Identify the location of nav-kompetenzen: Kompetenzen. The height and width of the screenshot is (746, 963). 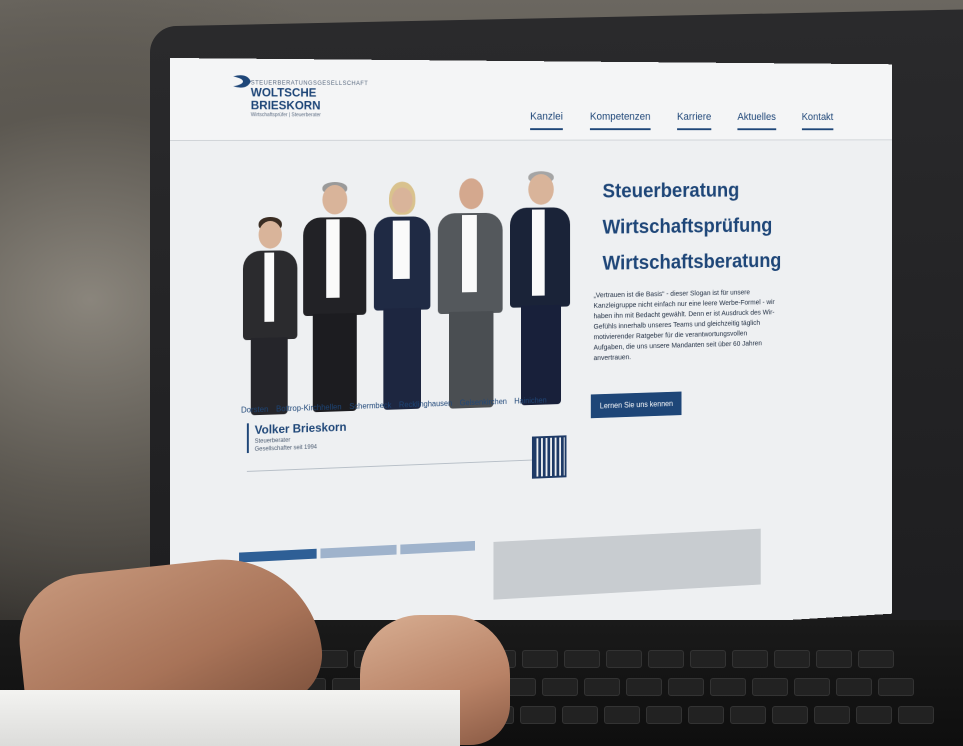
(620, 120).